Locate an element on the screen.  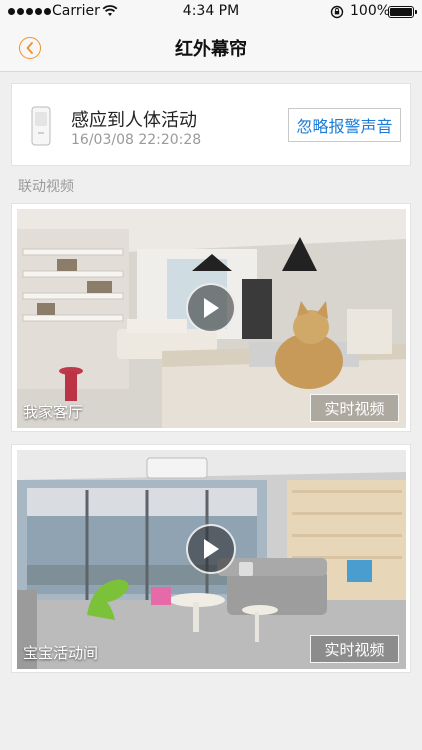
rotation-lock-icon is located at coordinates (337, 12).